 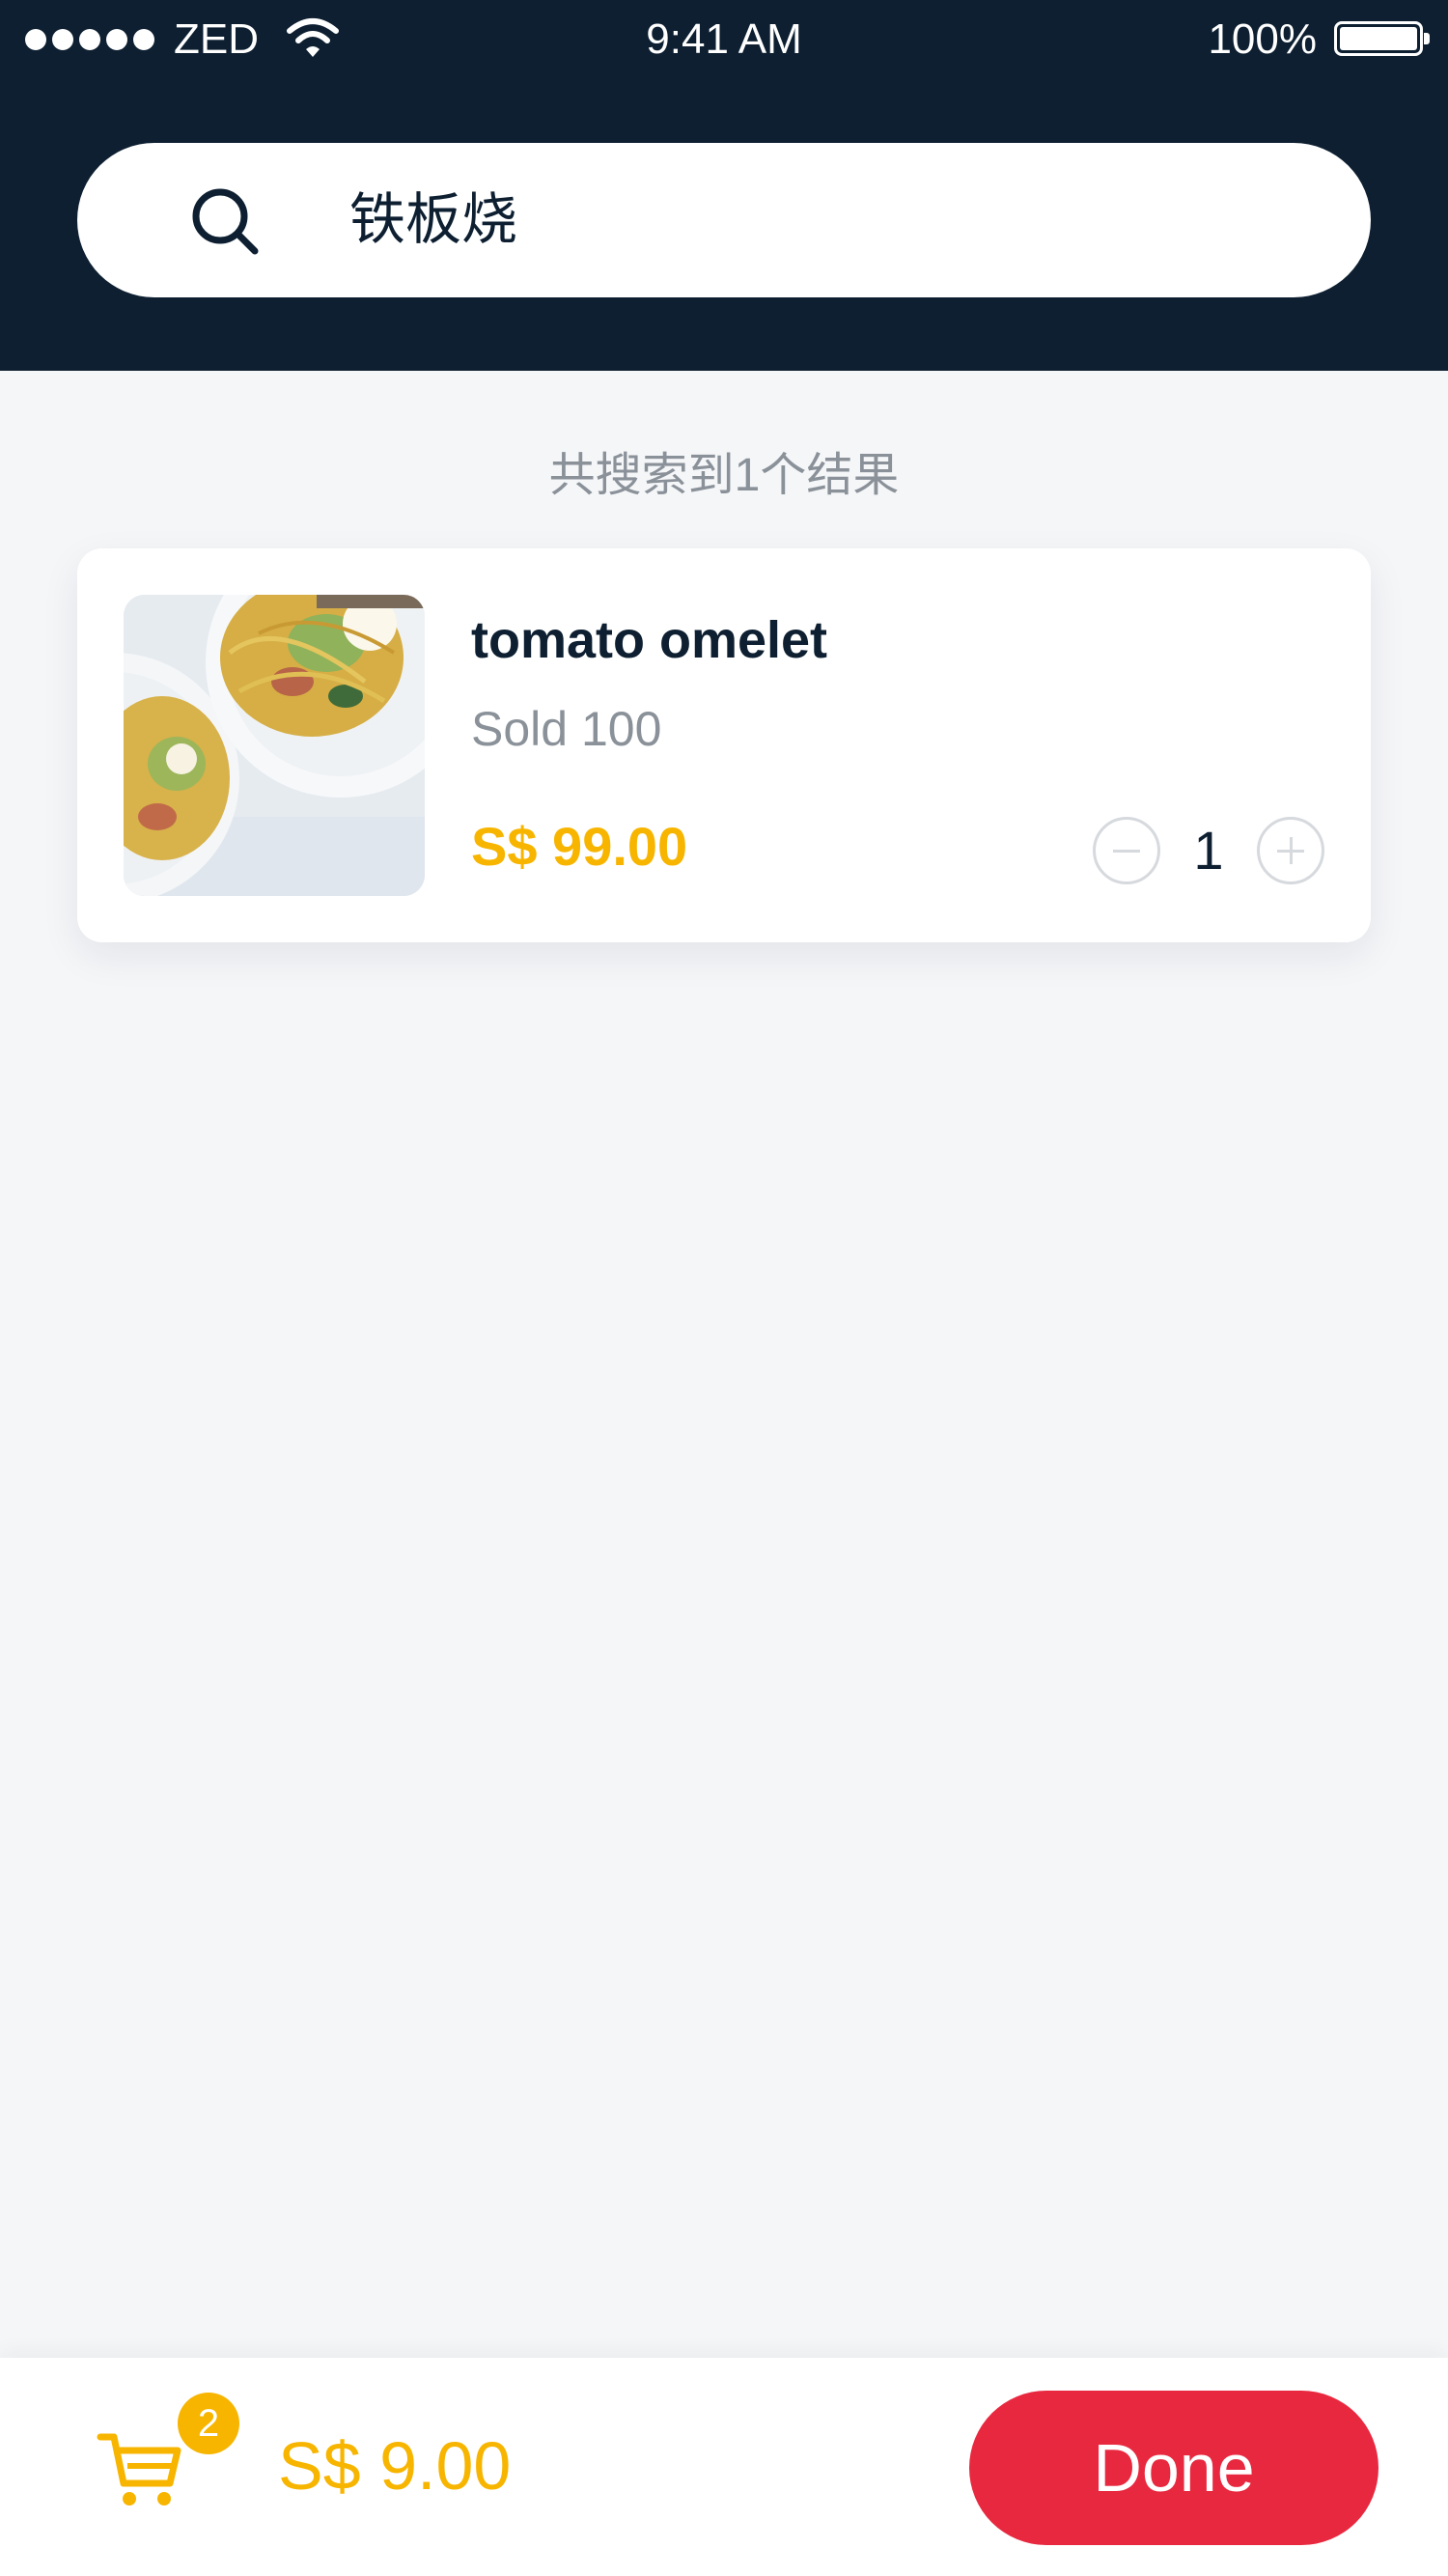 What do you see at coordinates (395, 2466) in the screenshot?
I see `cart-total: S$ 9.00` at bounding box center [395, 2466].